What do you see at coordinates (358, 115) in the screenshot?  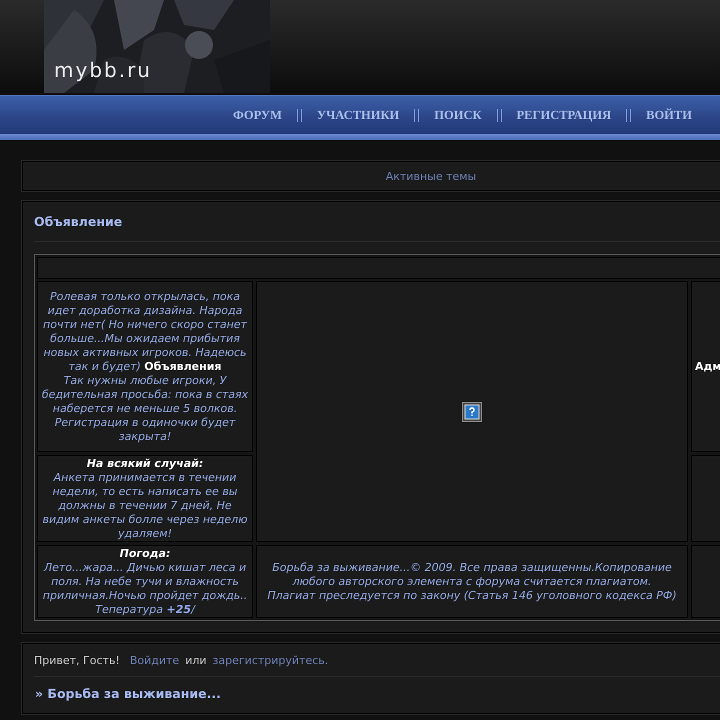 I see `nav-link: УЧАСТНИКИ` at bounding box center [358, 115].